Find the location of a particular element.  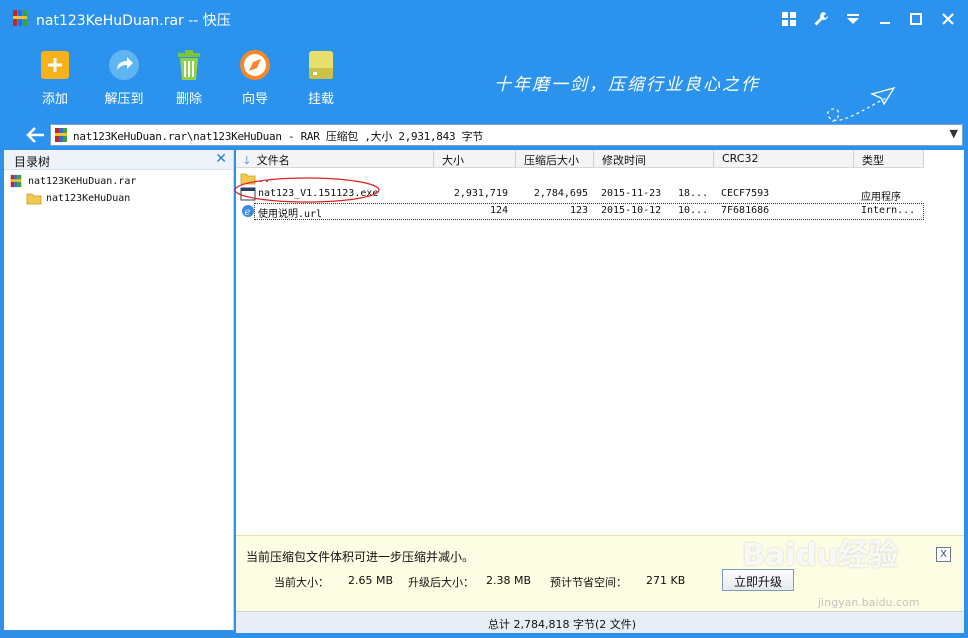

close-button is located at coordinates (948, 19).